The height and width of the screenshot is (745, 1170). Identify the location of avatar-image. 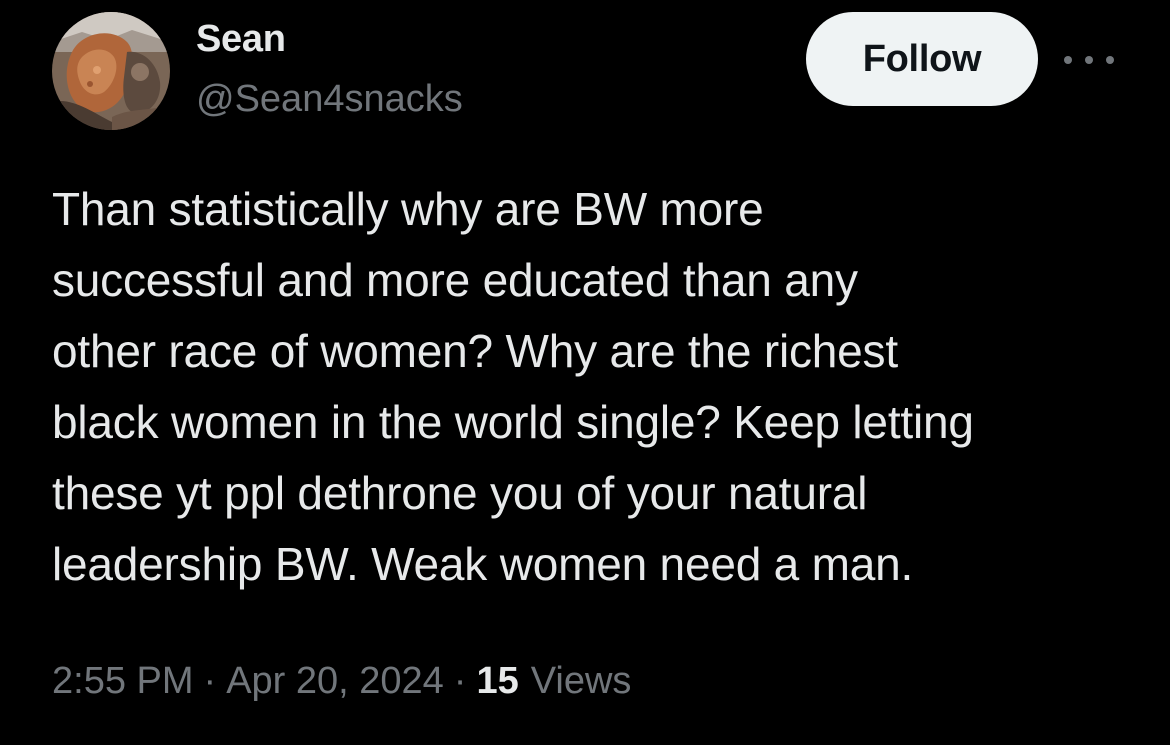
(111, 71).